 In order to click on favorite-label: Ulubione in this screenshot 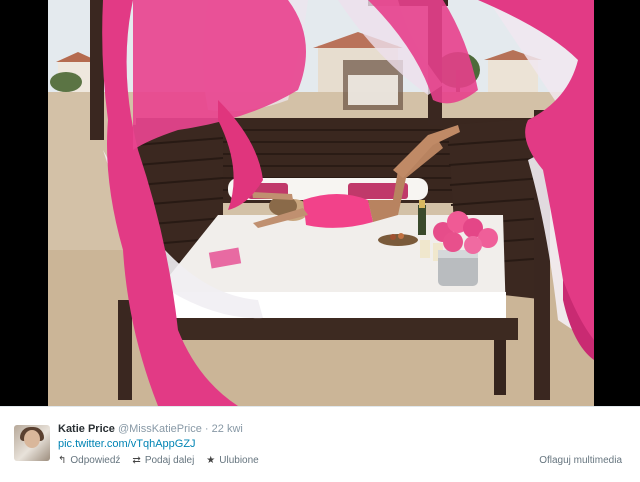, I will do `click(239, 460)`.